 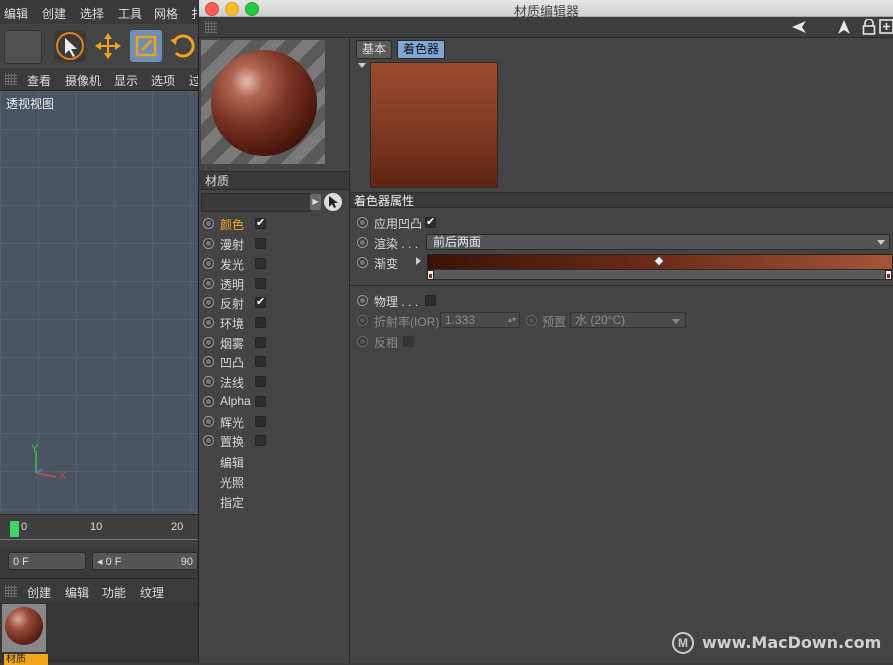 I want to click on new-window-icon, so click(x=886, y=27).